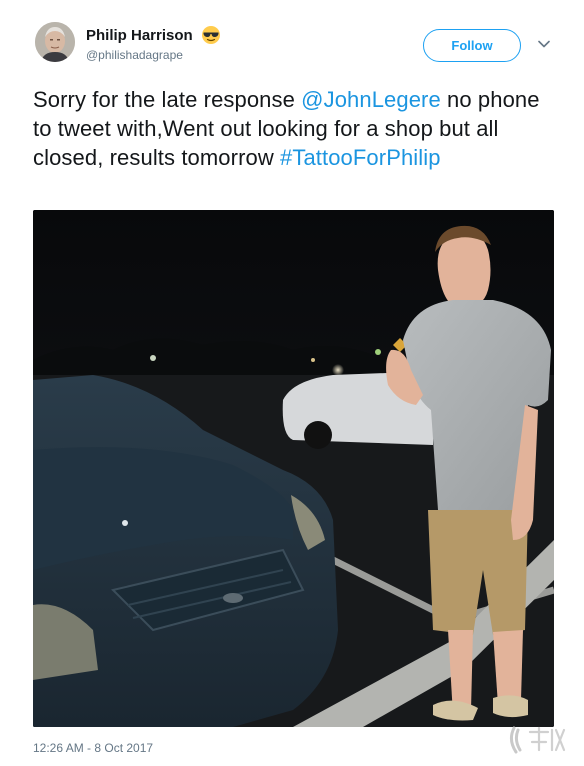 This screenshot has height=766, width=584. What do you see at coordinates (153, 55) in the screenshot?
I see `user-handle: @philishadagrape` at bounding box center [153, 55].